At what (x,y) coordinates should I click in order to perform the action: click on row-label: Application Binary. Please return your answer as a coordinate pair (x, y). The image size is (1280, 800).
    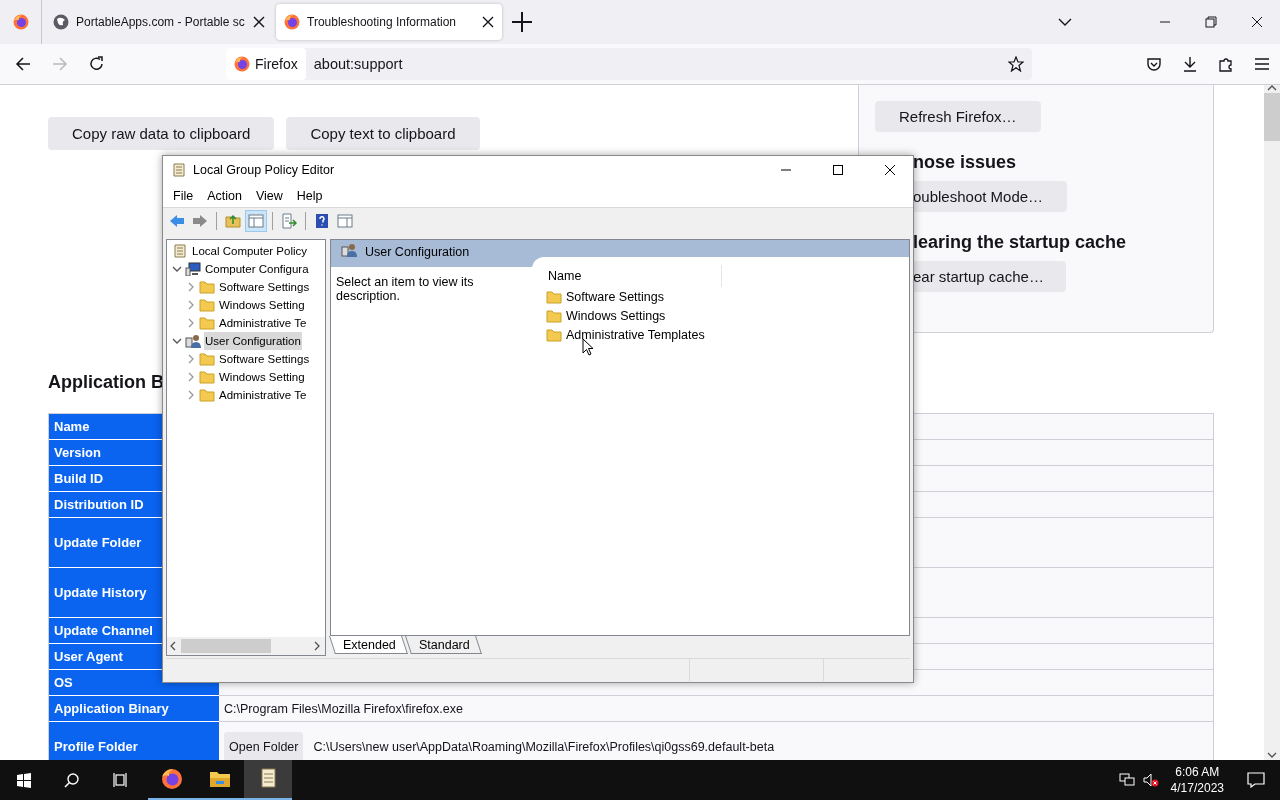
    Looking at the image, I should click on (134, 709).